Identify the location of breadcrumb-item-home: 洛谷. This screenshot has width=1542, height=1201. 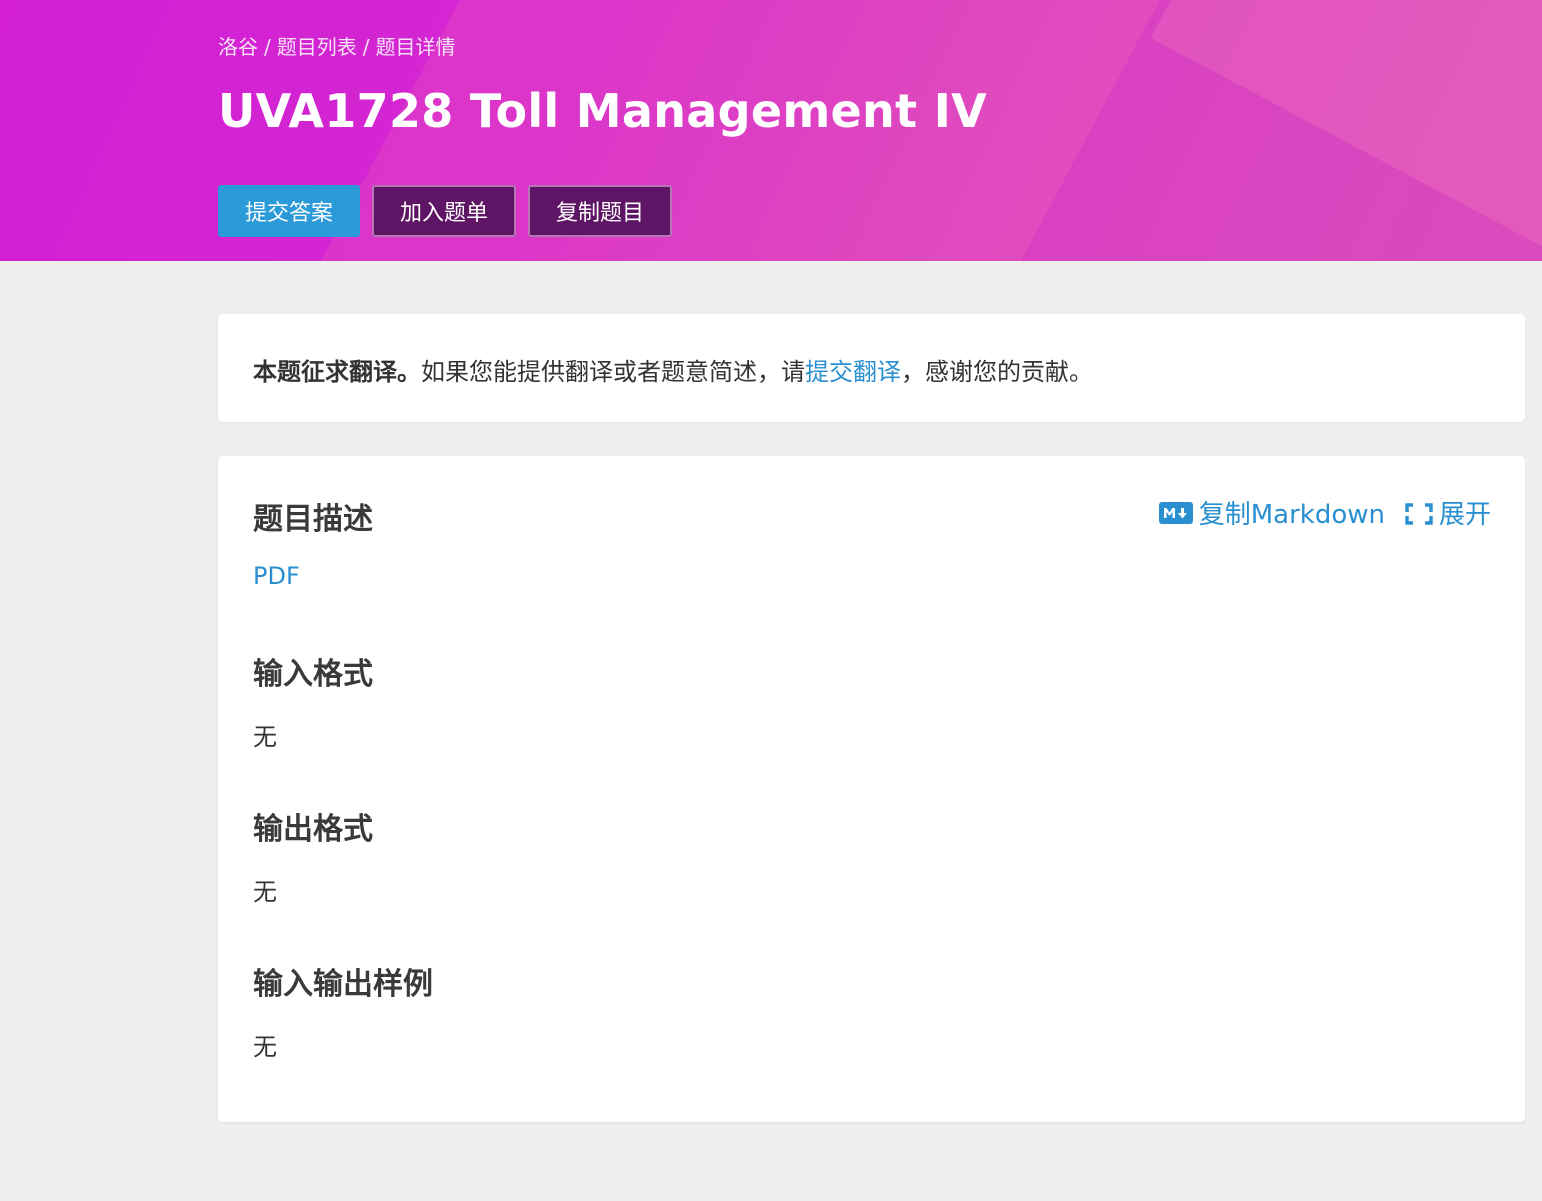
(238, 47).